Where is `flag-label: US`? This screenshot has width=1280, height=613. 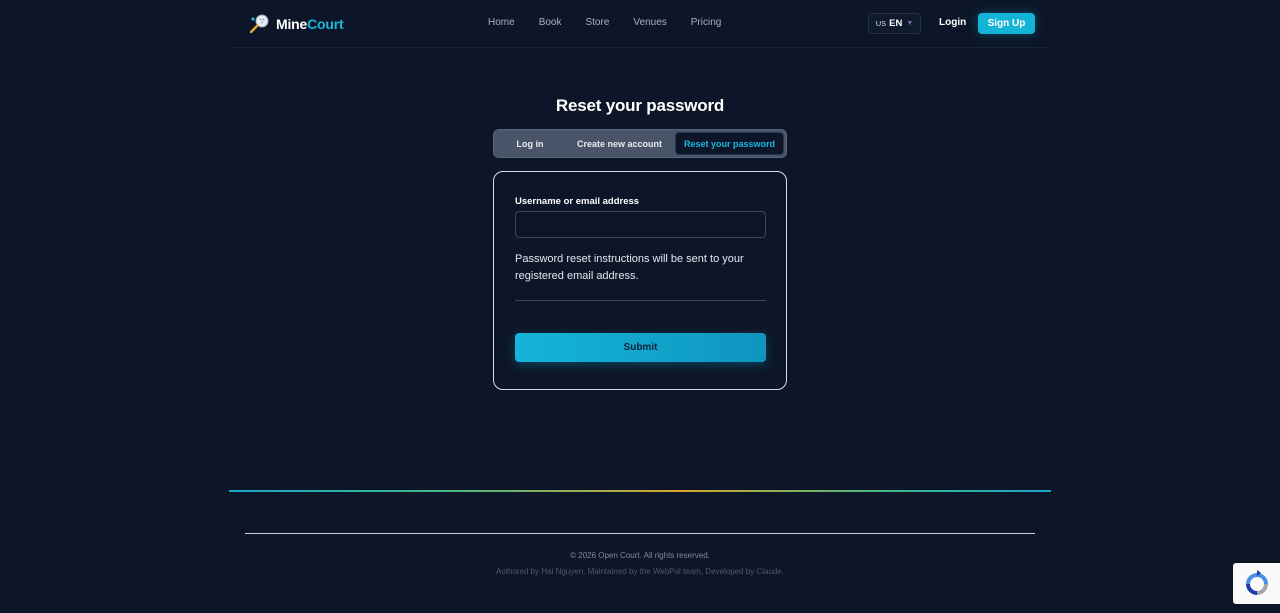 flag-label: US is located at coordinates (881, 23).